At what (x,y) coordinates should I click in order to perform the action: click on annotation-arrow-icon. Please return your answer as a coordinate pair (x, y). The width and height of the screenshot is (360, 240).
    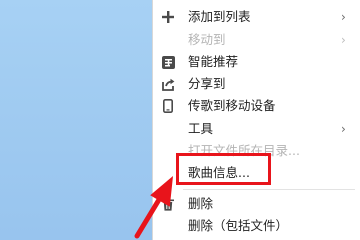
    Looking at the image, I should click on (153, 207).